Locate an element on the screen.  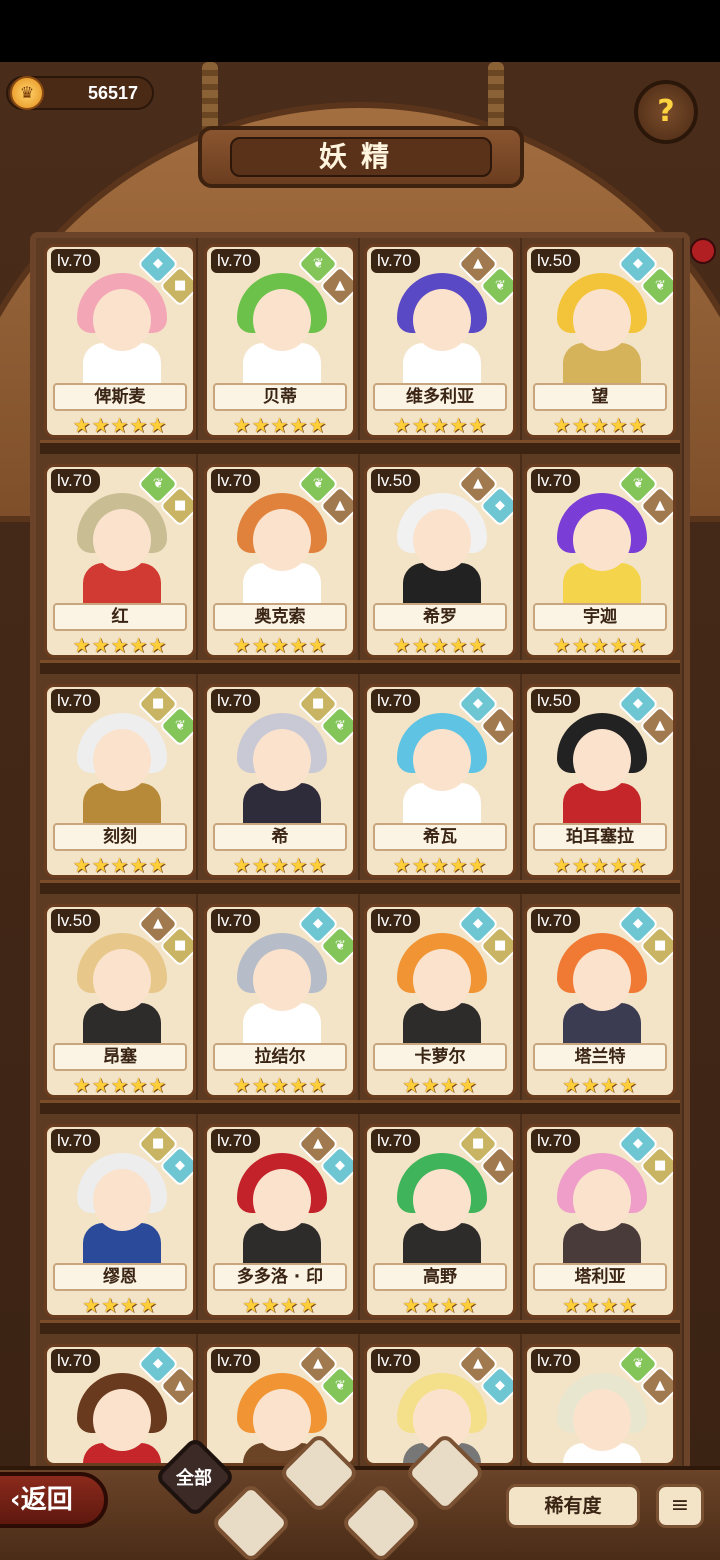
fairy-name: 望 is located at coordinates (600, 397).